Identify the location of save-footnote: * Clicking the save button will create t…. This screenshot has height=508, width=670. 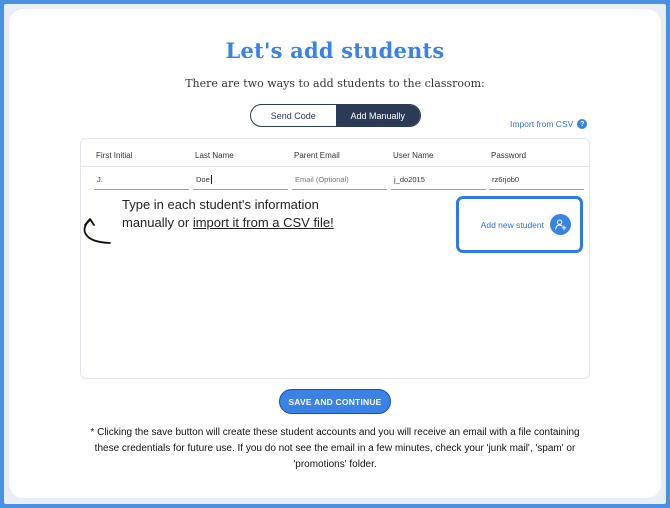
(335, 448).